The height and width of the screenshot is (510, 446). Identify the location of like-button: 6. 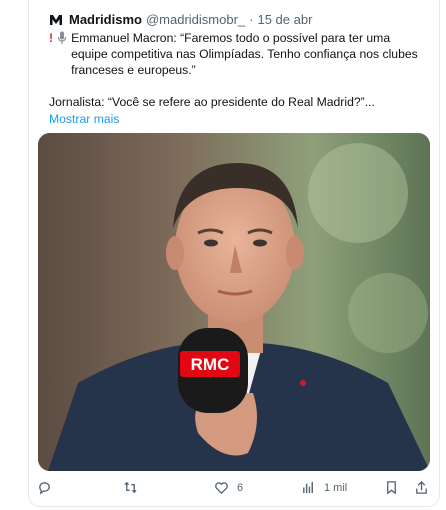
(228, 487).